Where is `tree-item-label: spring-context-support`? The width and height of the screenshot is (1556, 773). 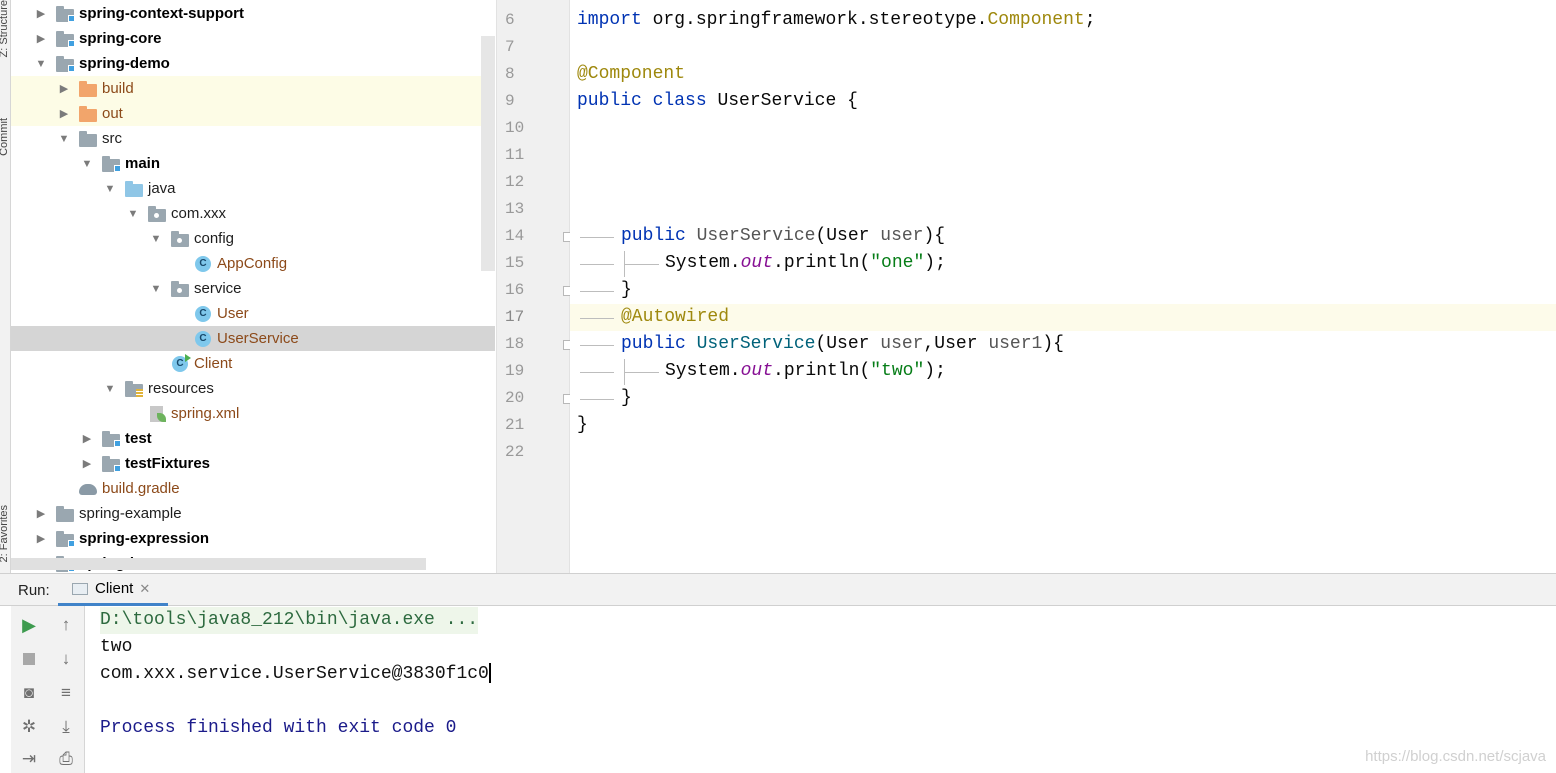 tree-item-label: spring-context-support is located at coordinates (161, 13).